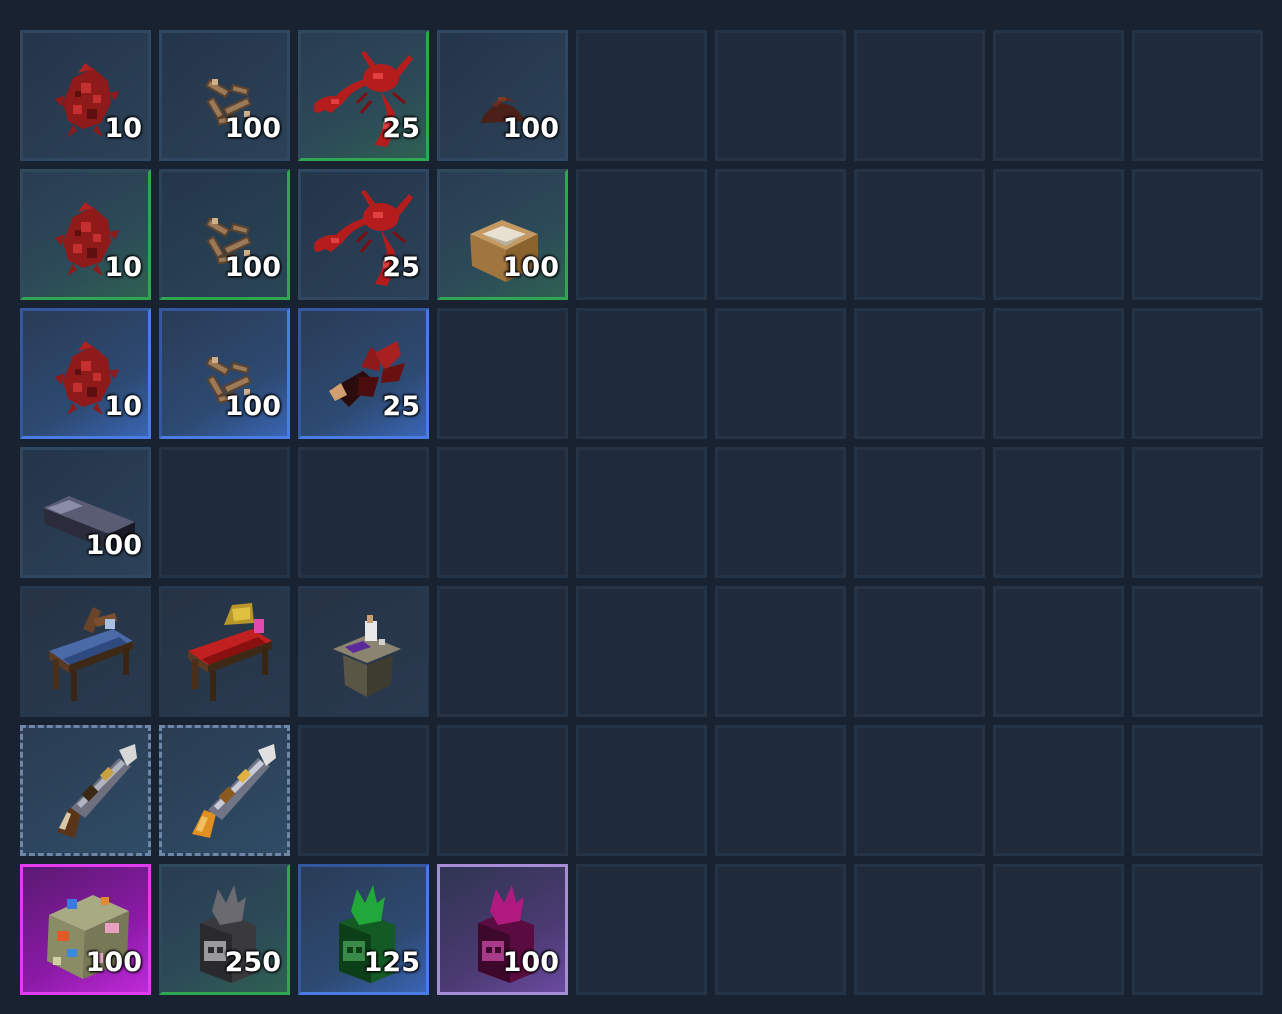 Image resolution: width=1282 pixels, height=1014 pixels. What do you see at coordinates (224, 929) in the screenshot?
I see `inventory-slot: 250` at bounding box center [224, 929].